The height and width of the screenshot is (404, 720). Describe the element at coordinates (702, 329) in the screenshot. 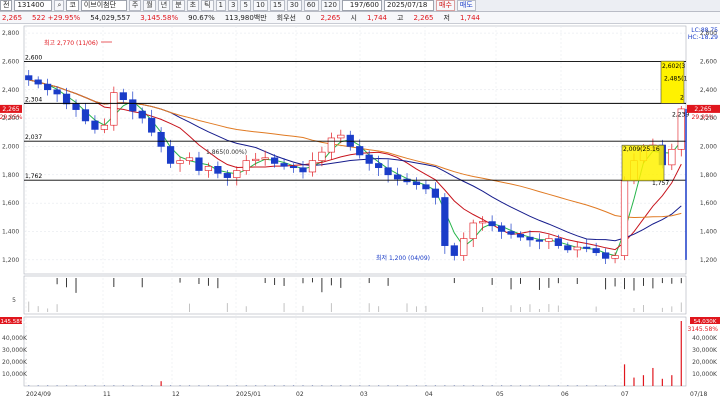

I see `volume-right-pct: 3145.58%` at that location.